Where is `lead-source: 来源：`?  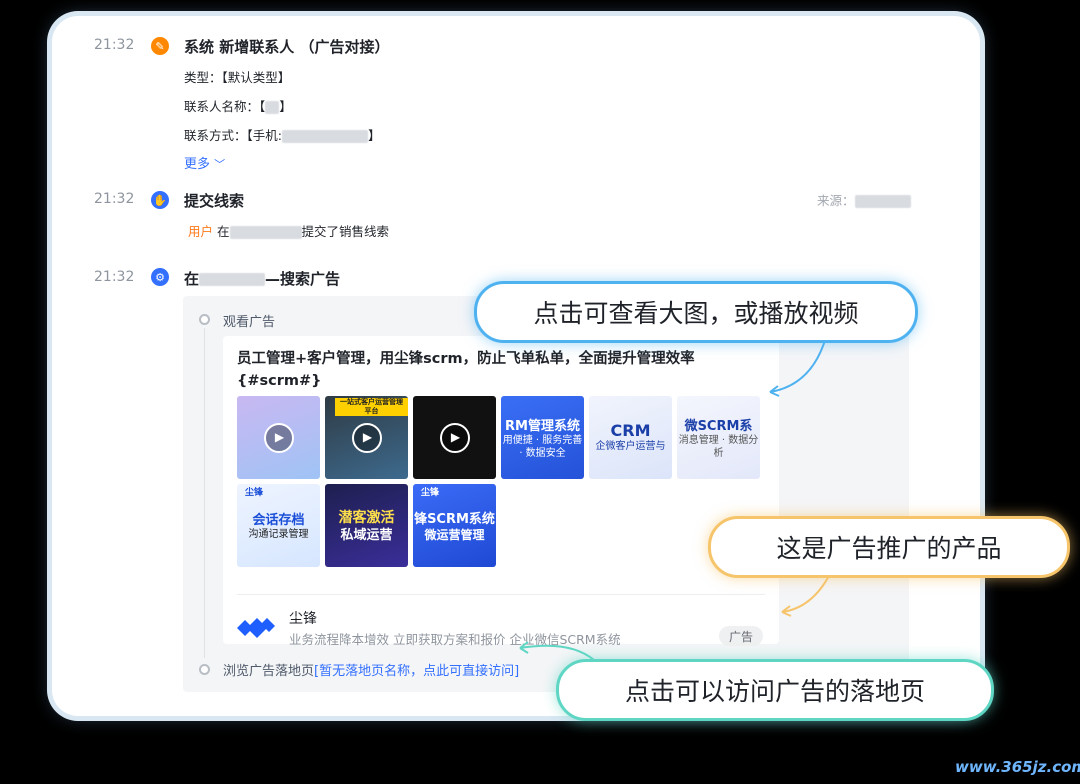 lead-source: 来源： is located at coordinates (864, 199).